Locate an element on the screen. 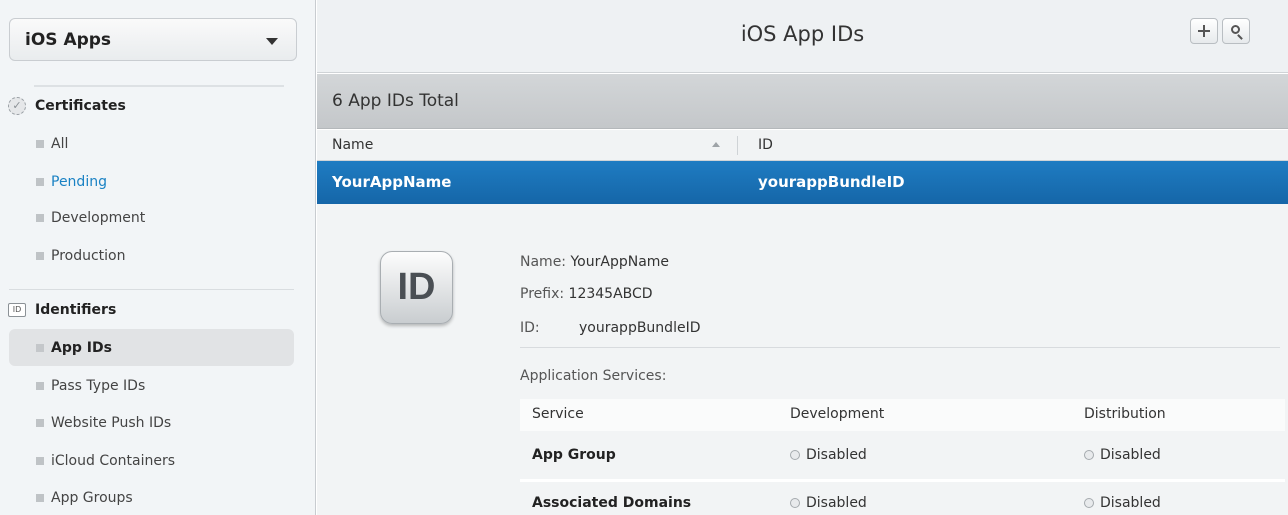  section-header-certificates: ✓ Certificates is located at coordinates (67, 106).